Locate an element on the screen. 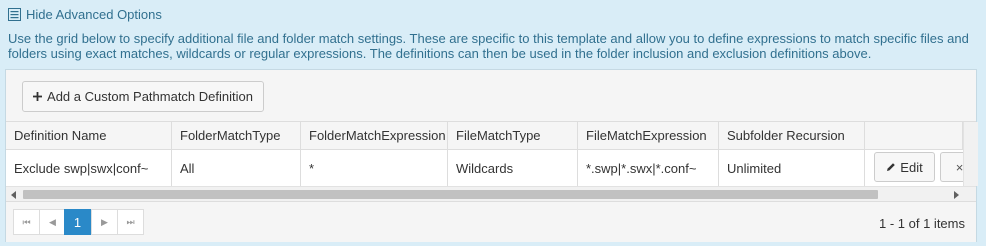 Image resolution: width=986 pixels, height=246 pixels. add-custom-pathmatch-button: Add a Custom Pathmatch Definition is located at coordinates (143, 96).